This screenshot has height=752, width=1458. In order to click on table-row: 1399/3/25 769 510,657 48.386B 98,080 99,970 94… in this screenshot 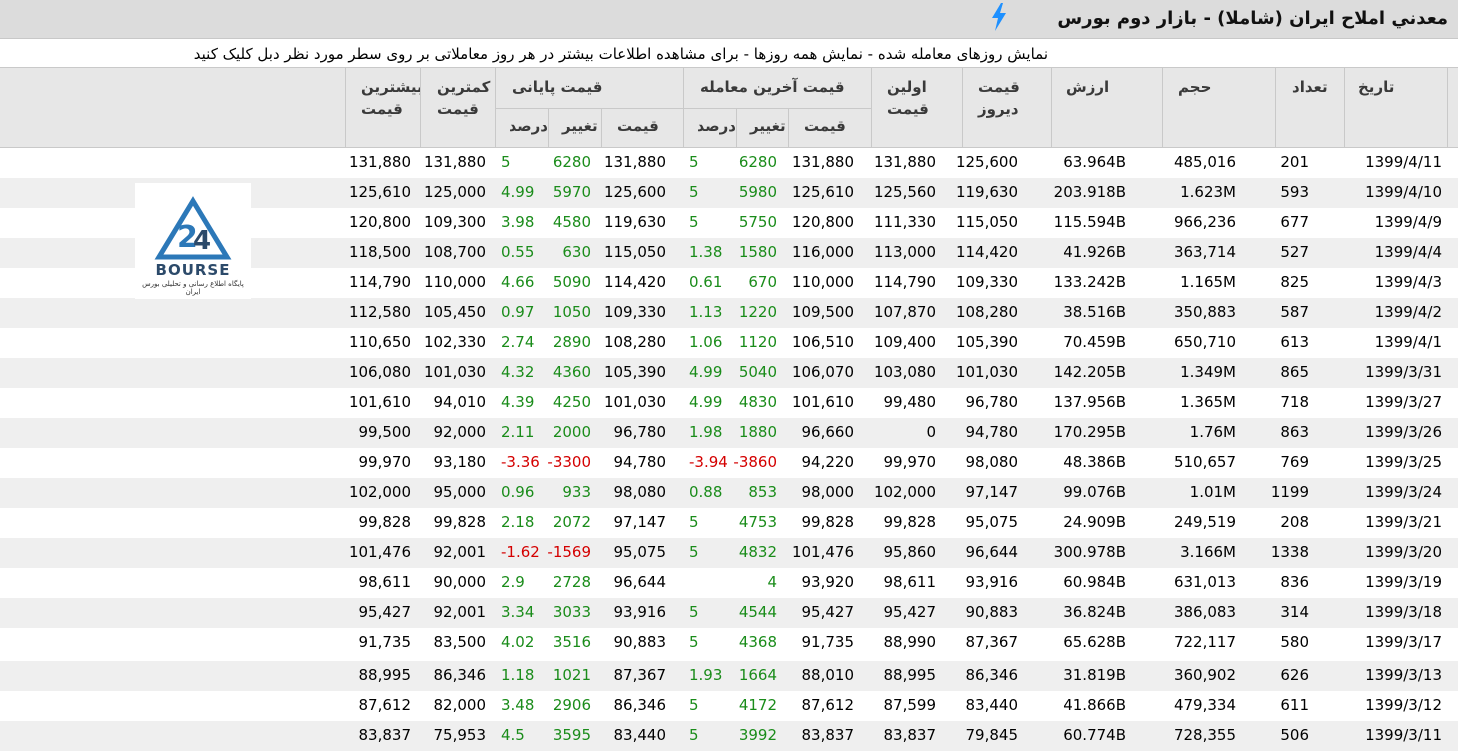, I will do `click(729, 463)`.